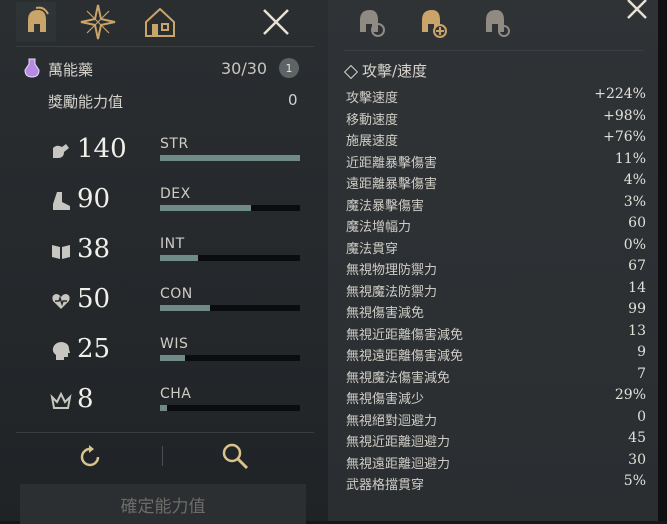  I want to click on helmet-icon, so click(36, 22).